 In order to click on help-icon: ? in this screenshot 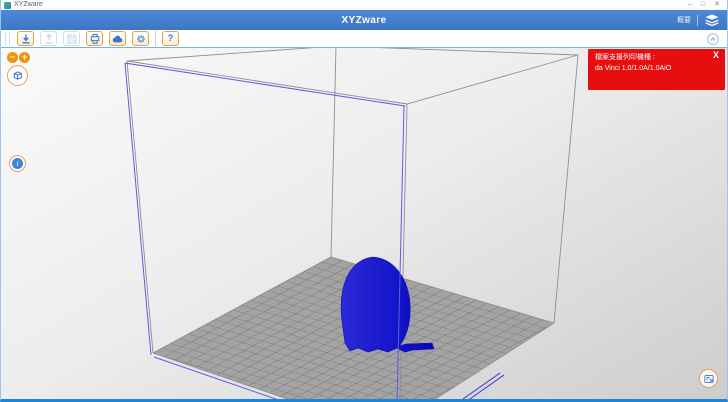, I will do `click(170, 38)`.